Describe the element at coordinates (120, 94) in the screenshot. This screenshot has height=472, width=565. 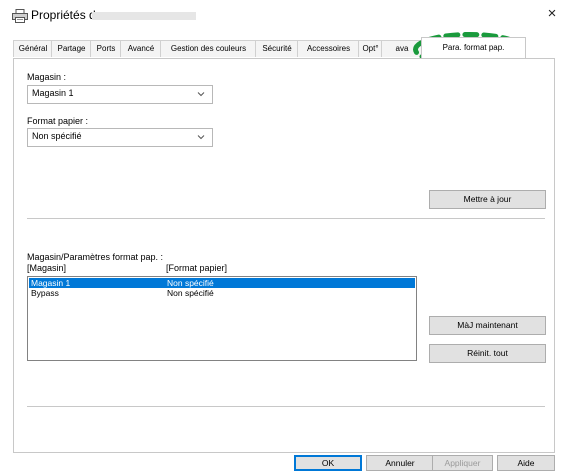
I see `tray-select: Magasin 1` at that location.